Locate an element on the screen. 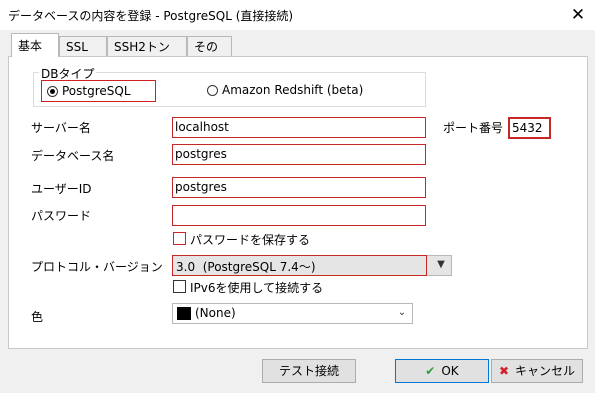  chevron-down-icon: ⌄ is located at coordinates (402, 312).